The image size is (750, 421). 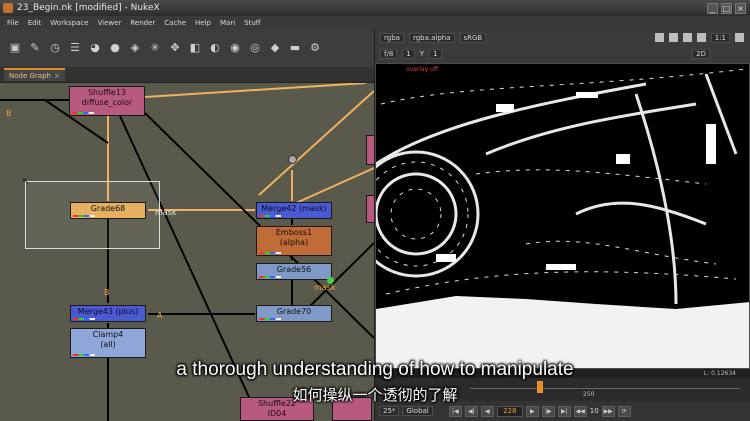 I want to click on alpha-select: rgba.alpha, so click(x=431, y=37).